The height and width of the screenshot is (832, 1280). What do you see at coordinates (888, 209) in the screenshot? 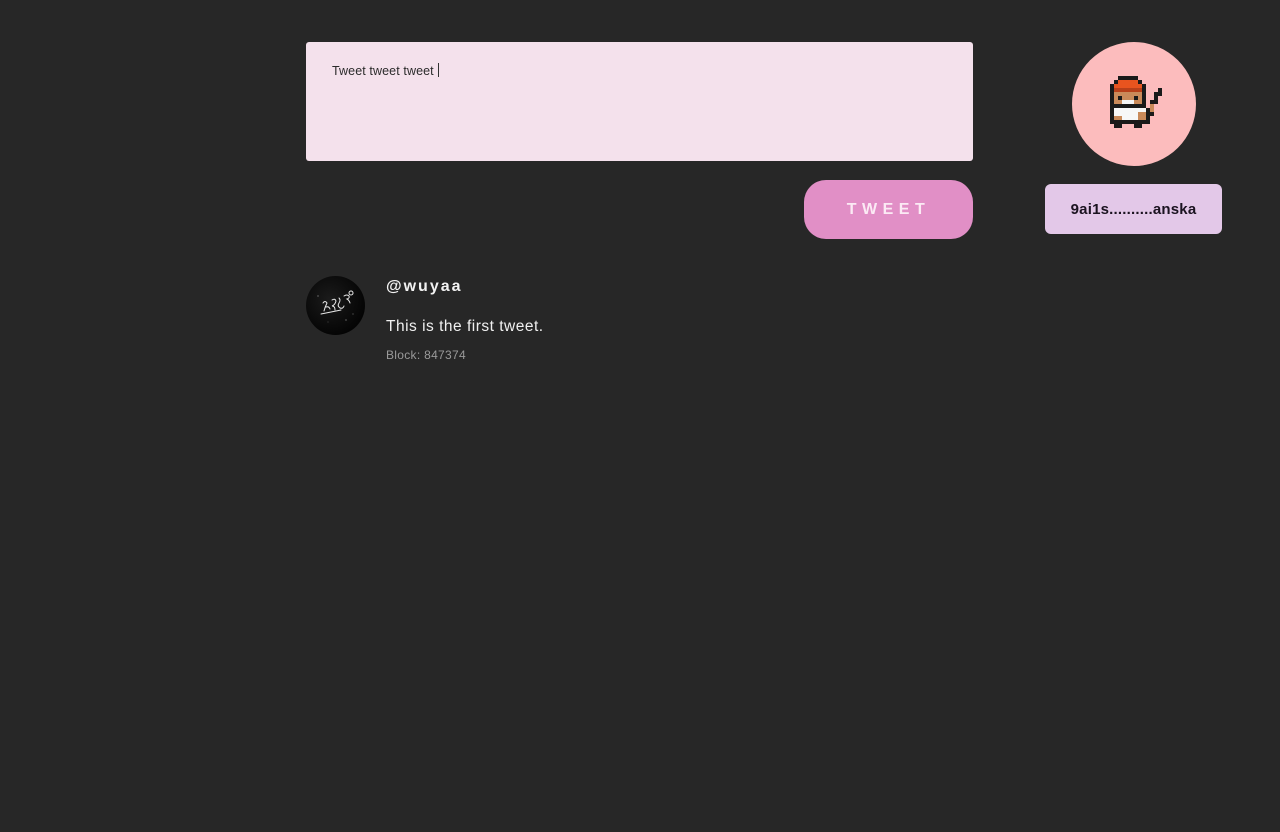
I see `tweet-button: TWEET` at bounding box center [888, 209].